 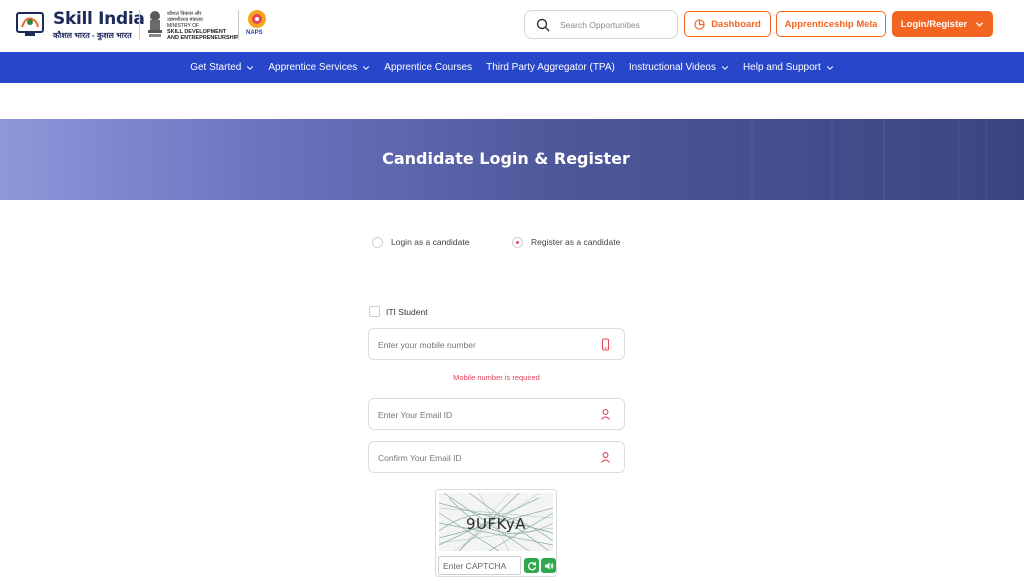 I want to click on nav-label: Apprentice Services, so click(x=313, y=67).